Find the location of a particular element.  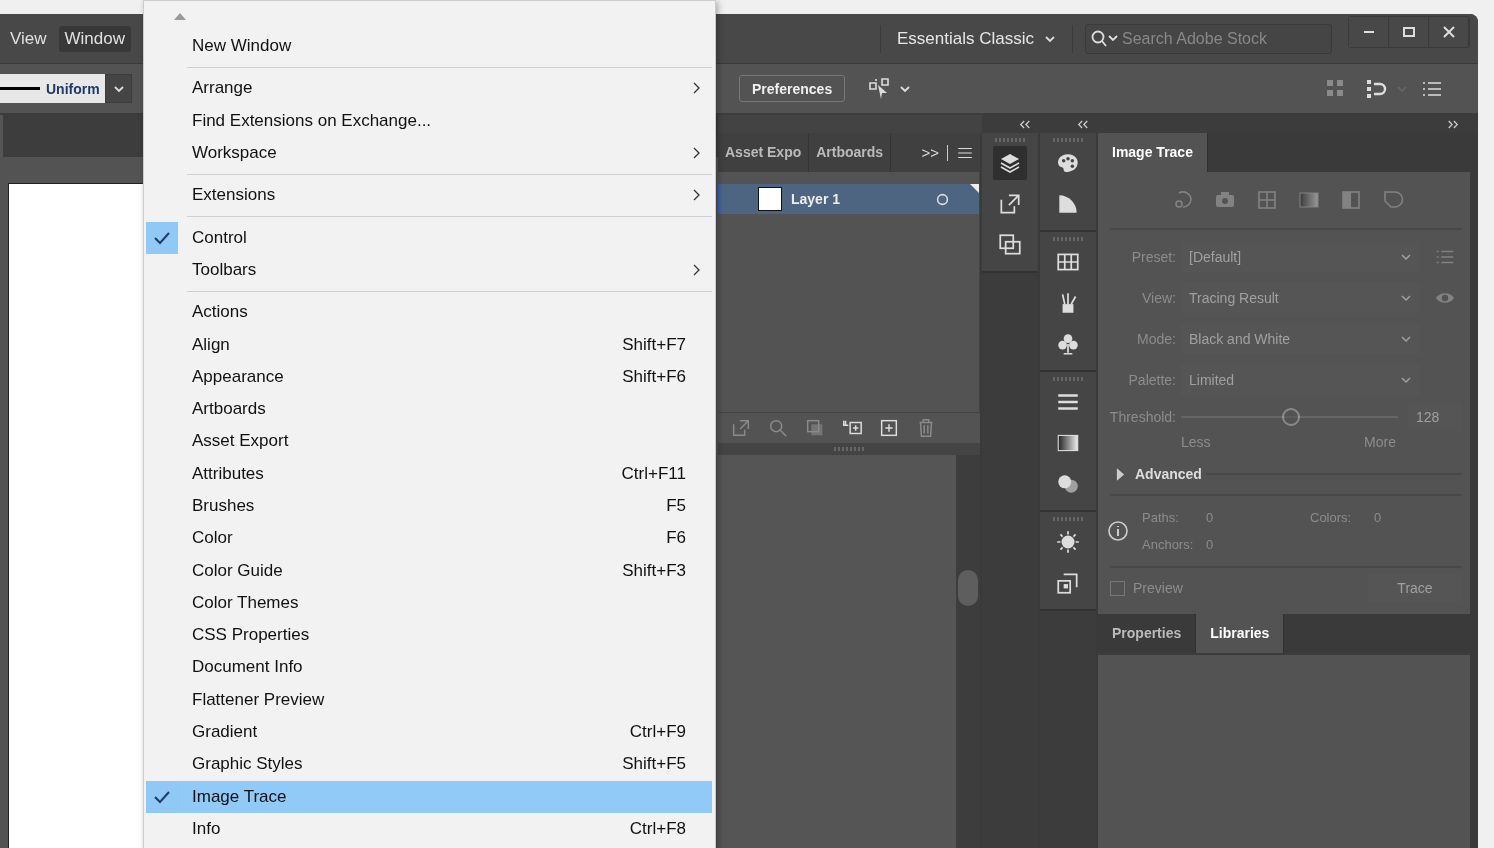

panel-tab: Artboards is located at coordinates (850, 152).